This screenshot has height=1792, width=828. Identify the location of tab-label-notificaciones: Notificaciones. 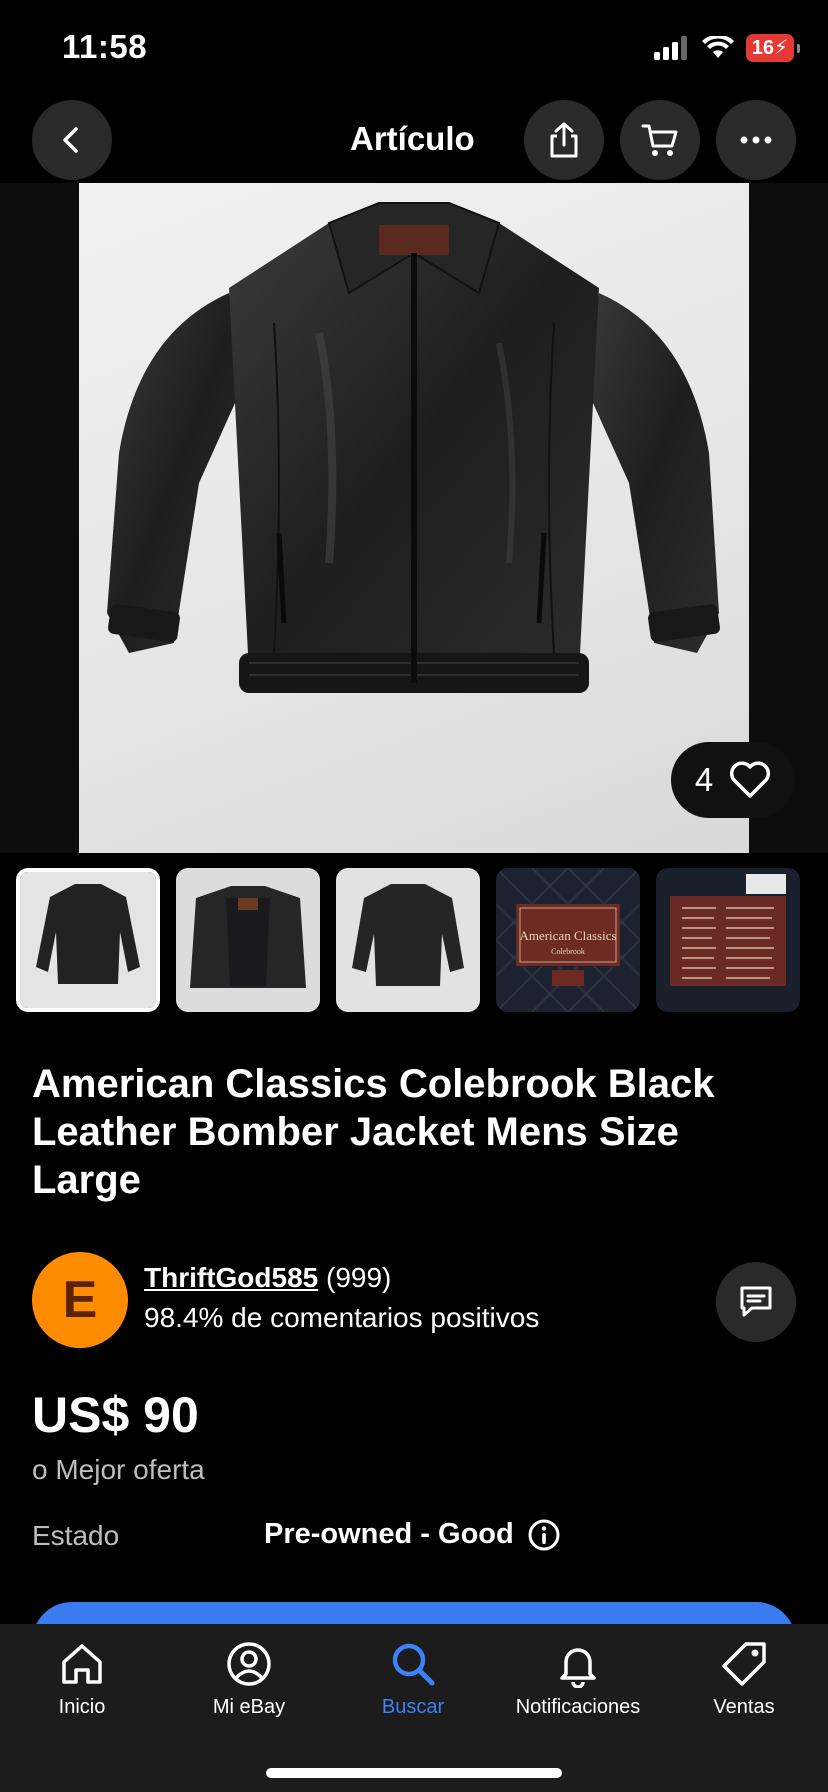
(578, 1707).